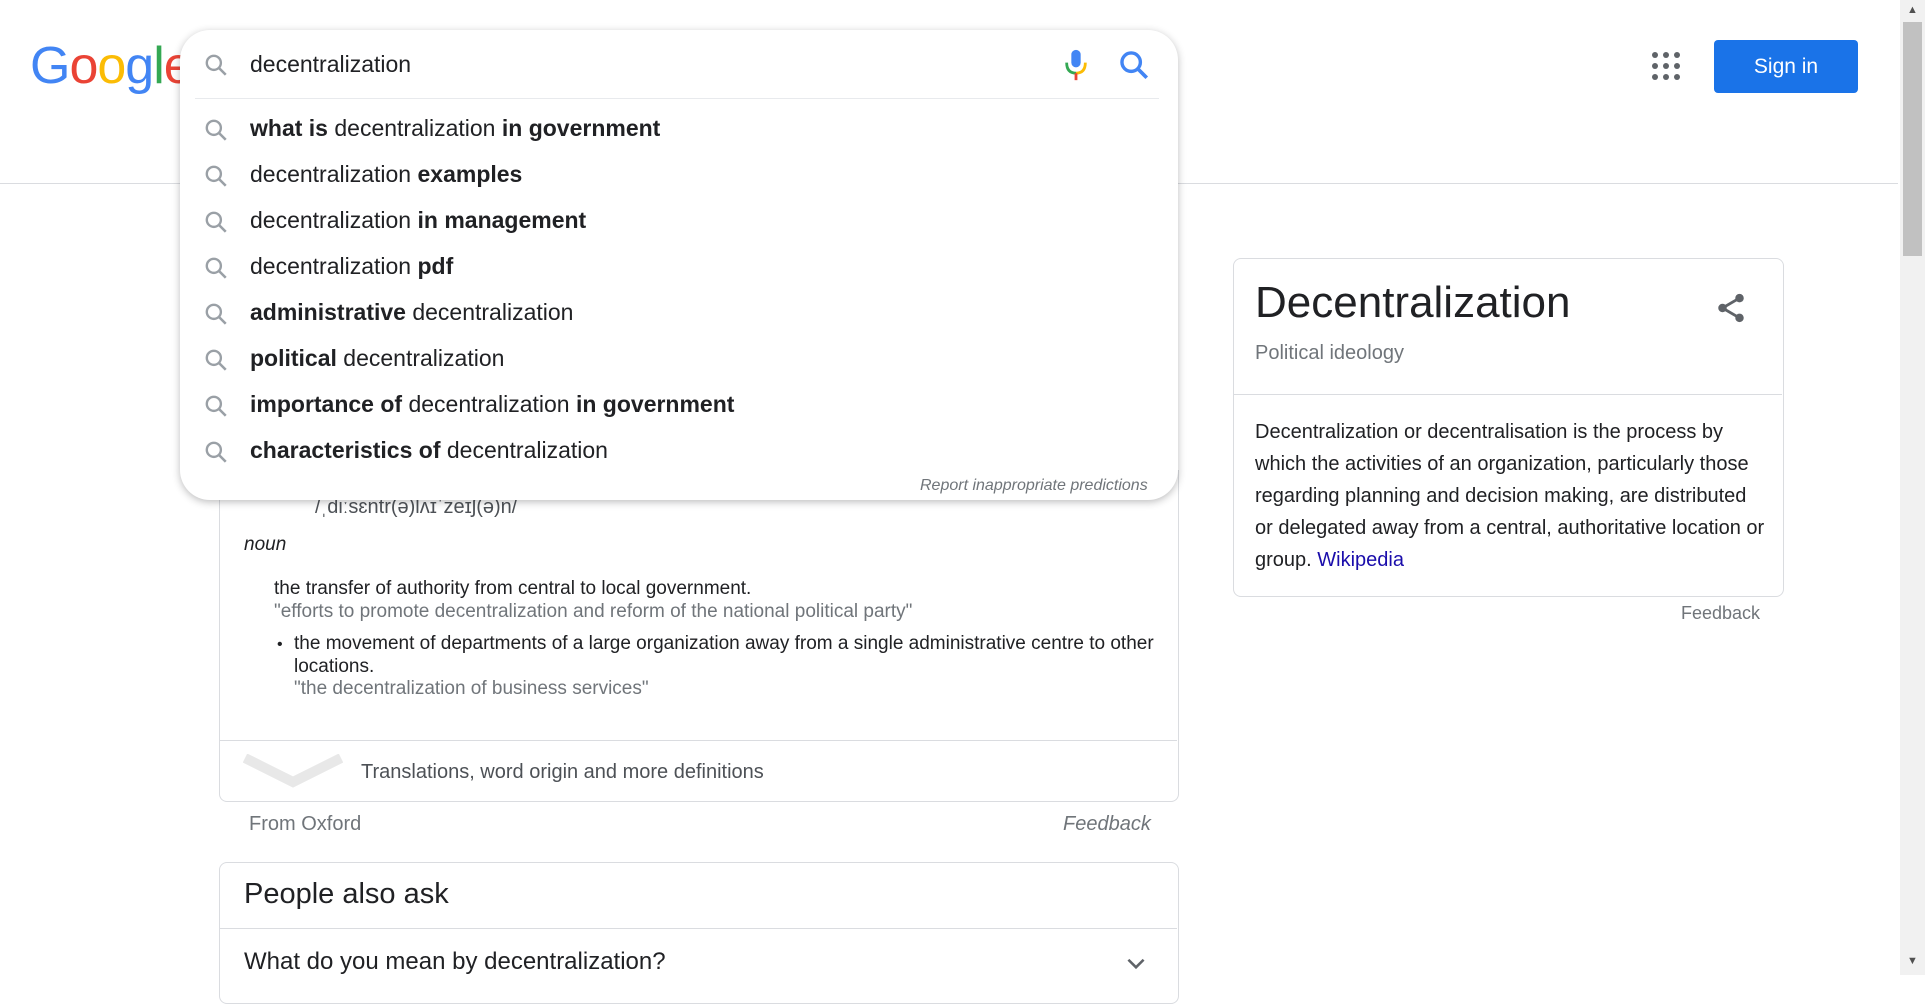 Image resolution: width=1925 pixels, height=1004 pixels. What do you see at coordinates (265, 544) in the screenshot?
I see `part-of-speech: noun` at bounding box center [265, 544].